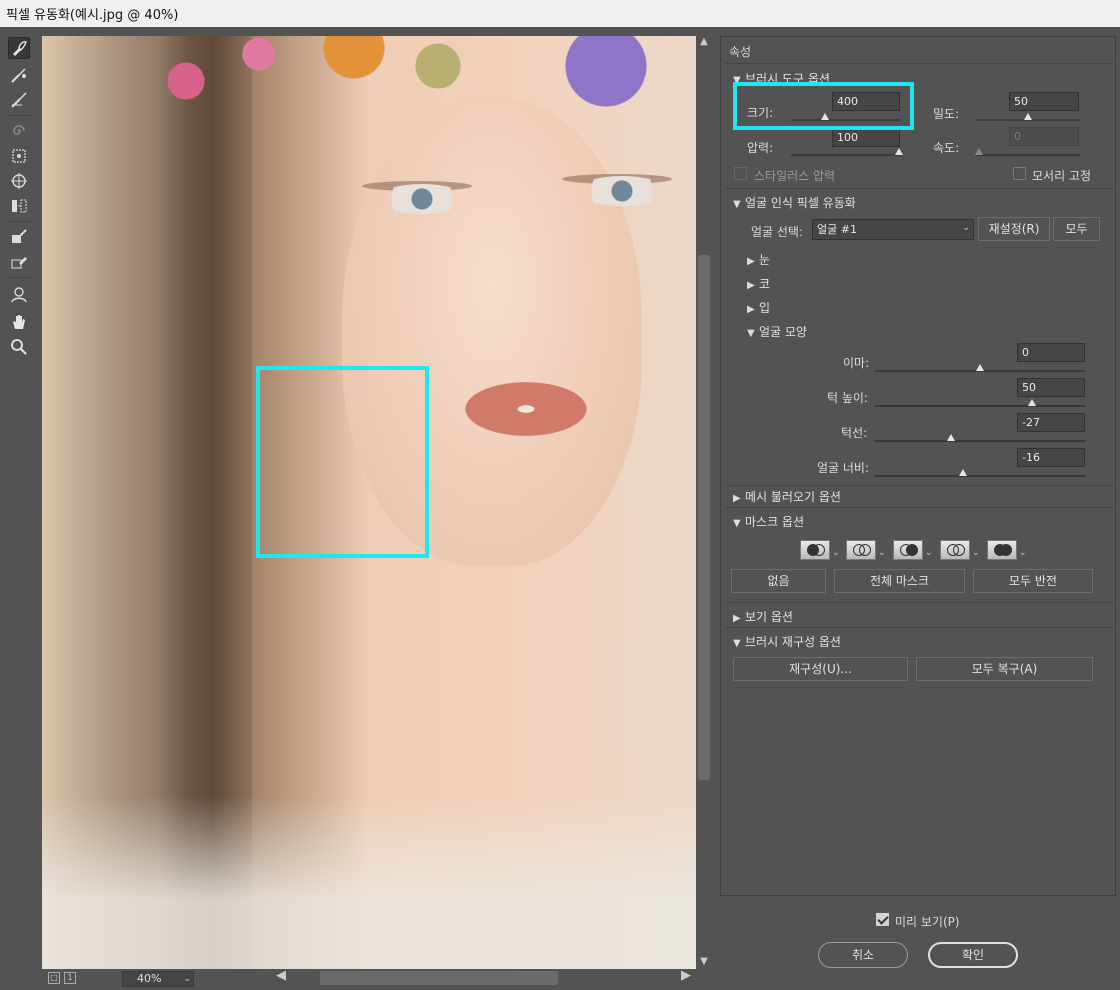 Image resolution: width=1120 pixels, height=990 pixels. I want to click on chevron-down-icon: ⌄, so click(187, 979).